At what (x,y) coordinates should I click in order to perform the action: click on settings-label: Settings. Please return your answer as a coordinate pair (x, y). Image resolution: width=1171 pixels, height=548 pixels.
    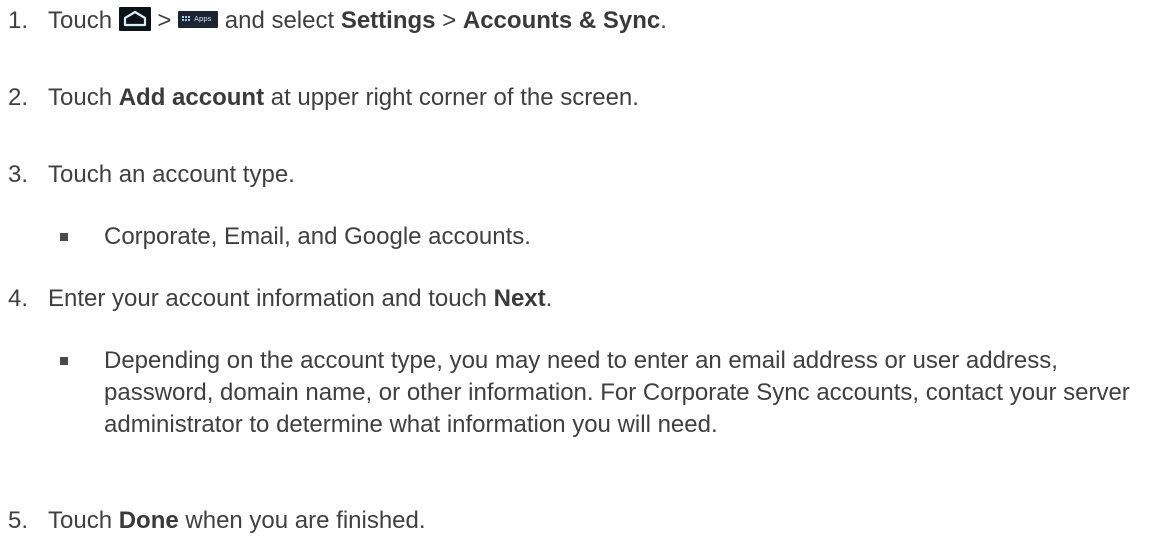
    Looking at the image, I should click on (388, 20).